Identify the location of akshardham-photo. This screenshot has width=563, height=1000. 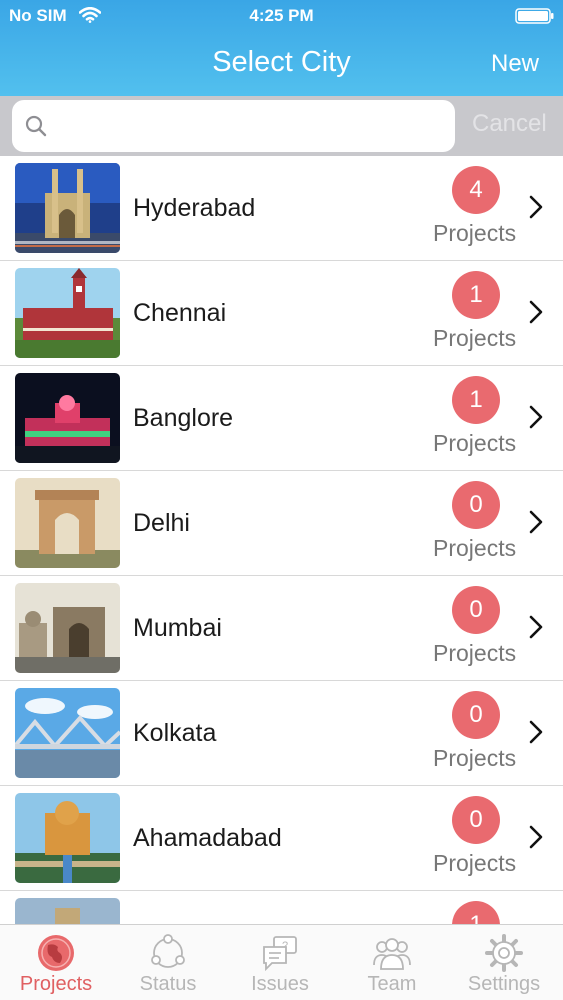
(67, 838).